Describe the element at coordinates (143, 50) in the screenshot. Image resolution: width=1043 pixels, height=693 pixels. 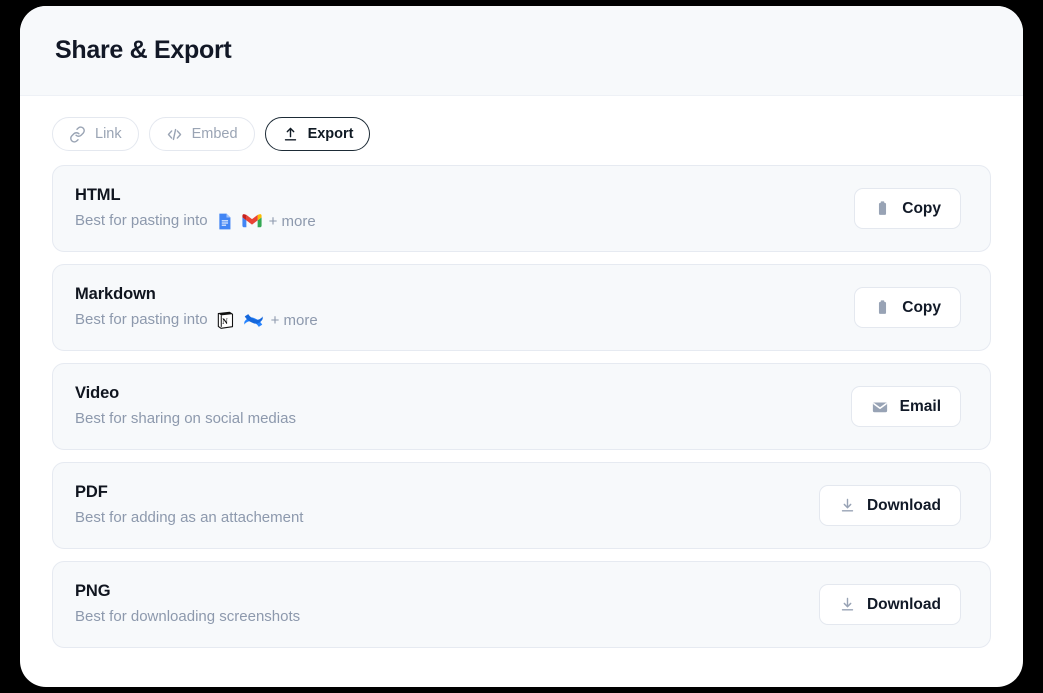
I see `page-title: Share & Export` at that location.